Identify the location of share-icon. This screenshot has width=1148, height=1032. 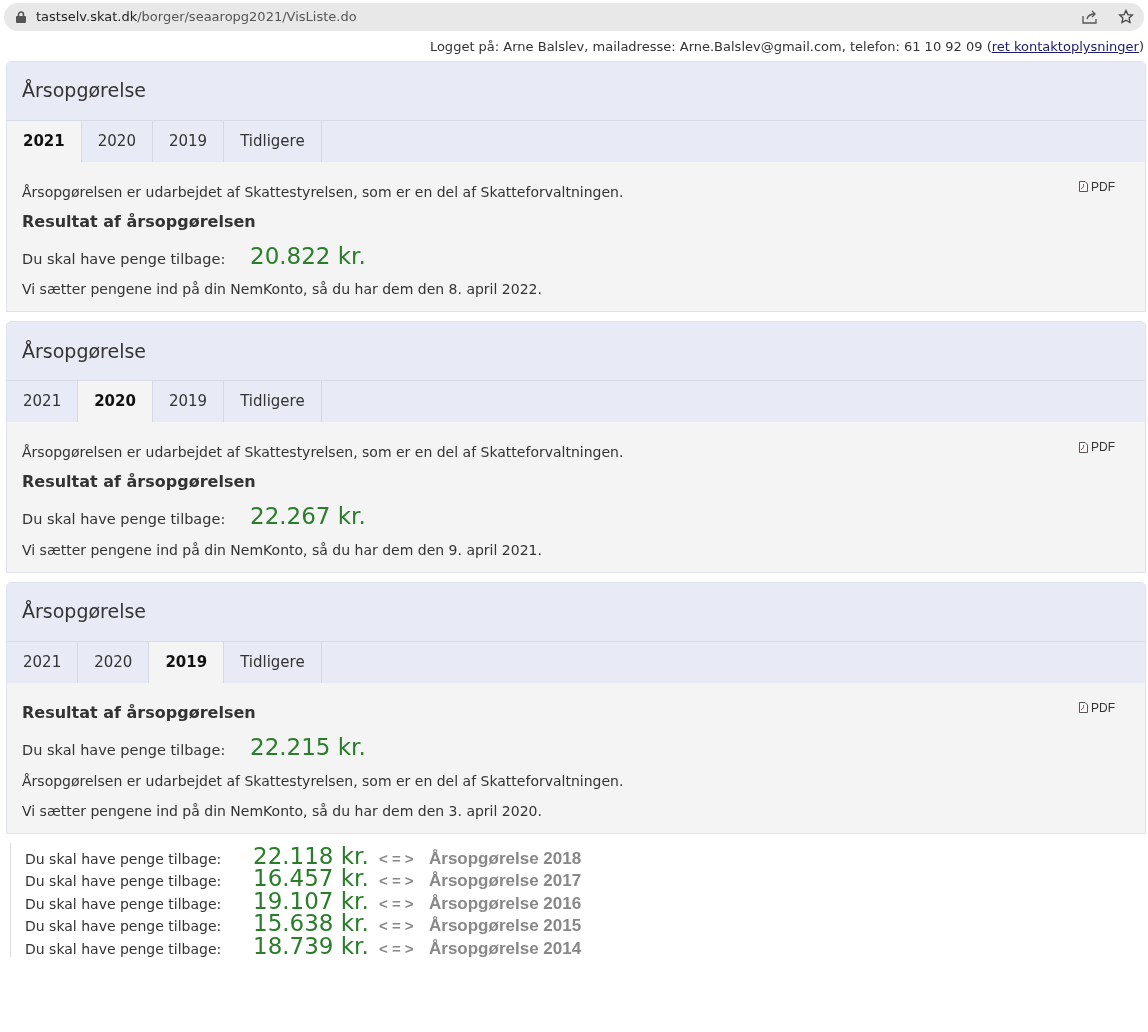
(1090, 17).